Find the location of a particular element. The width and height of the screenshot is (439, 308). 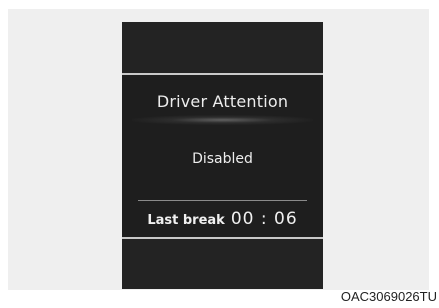

last-break-label: Last break is located at coordinates (186, 220).